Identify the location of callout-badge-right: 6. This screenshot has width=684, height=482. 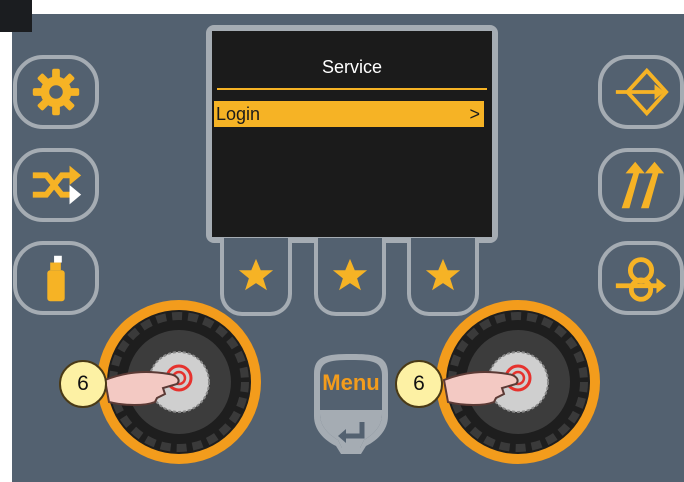
(419, 384).